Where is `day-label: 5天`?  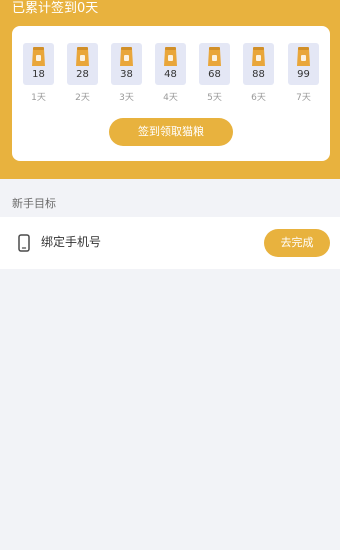 day-label: 5天 is located at coordinates (214, 98).